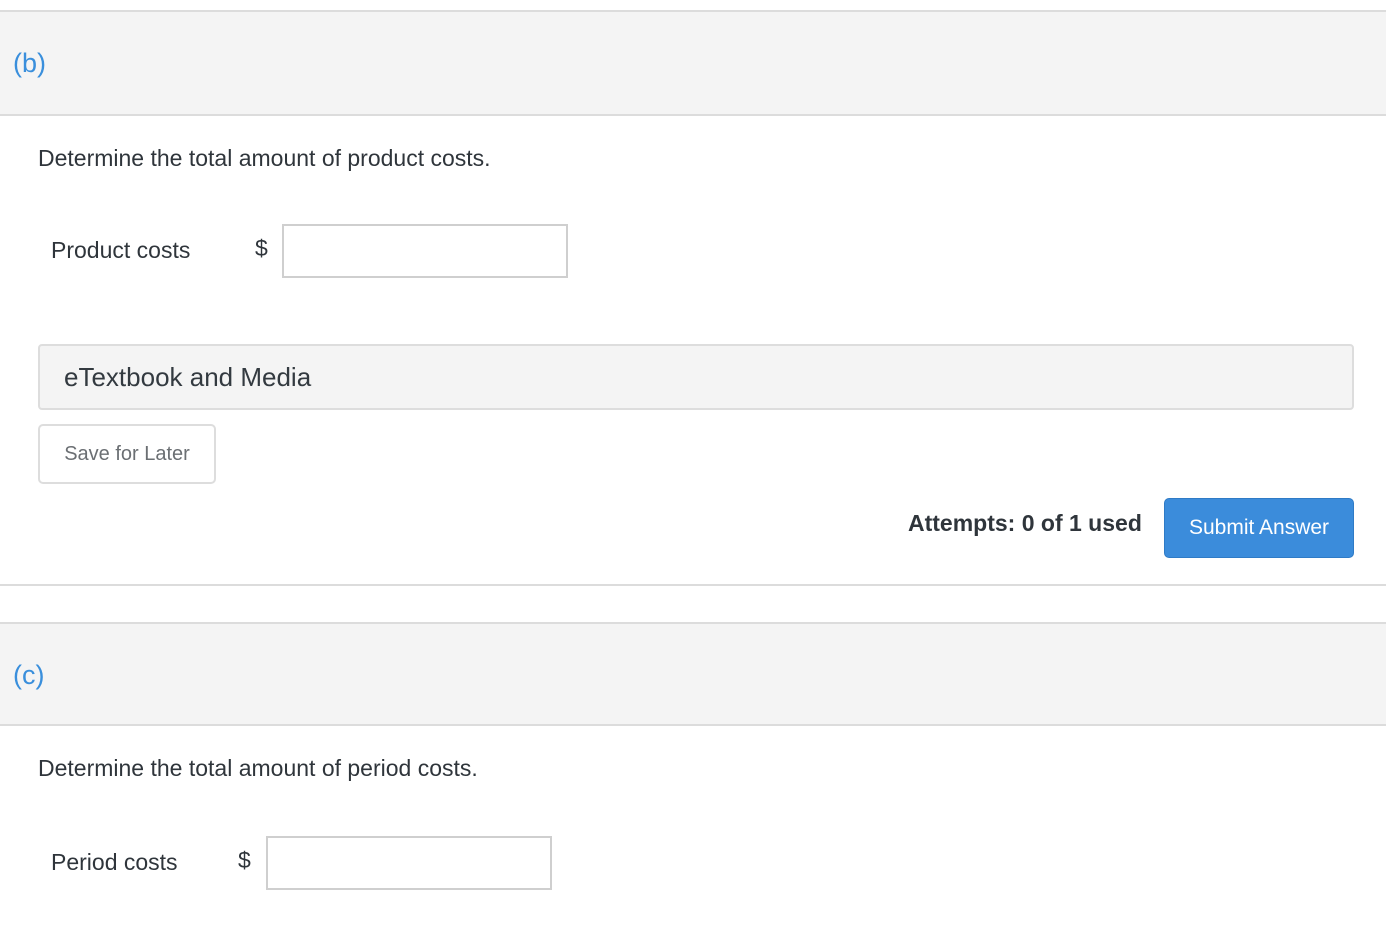  What do you see at coordinates (696, 377) in the screenshot?
I see `etextbook-media-bar: eTextbook and Media` at bounding box center [696, 377].